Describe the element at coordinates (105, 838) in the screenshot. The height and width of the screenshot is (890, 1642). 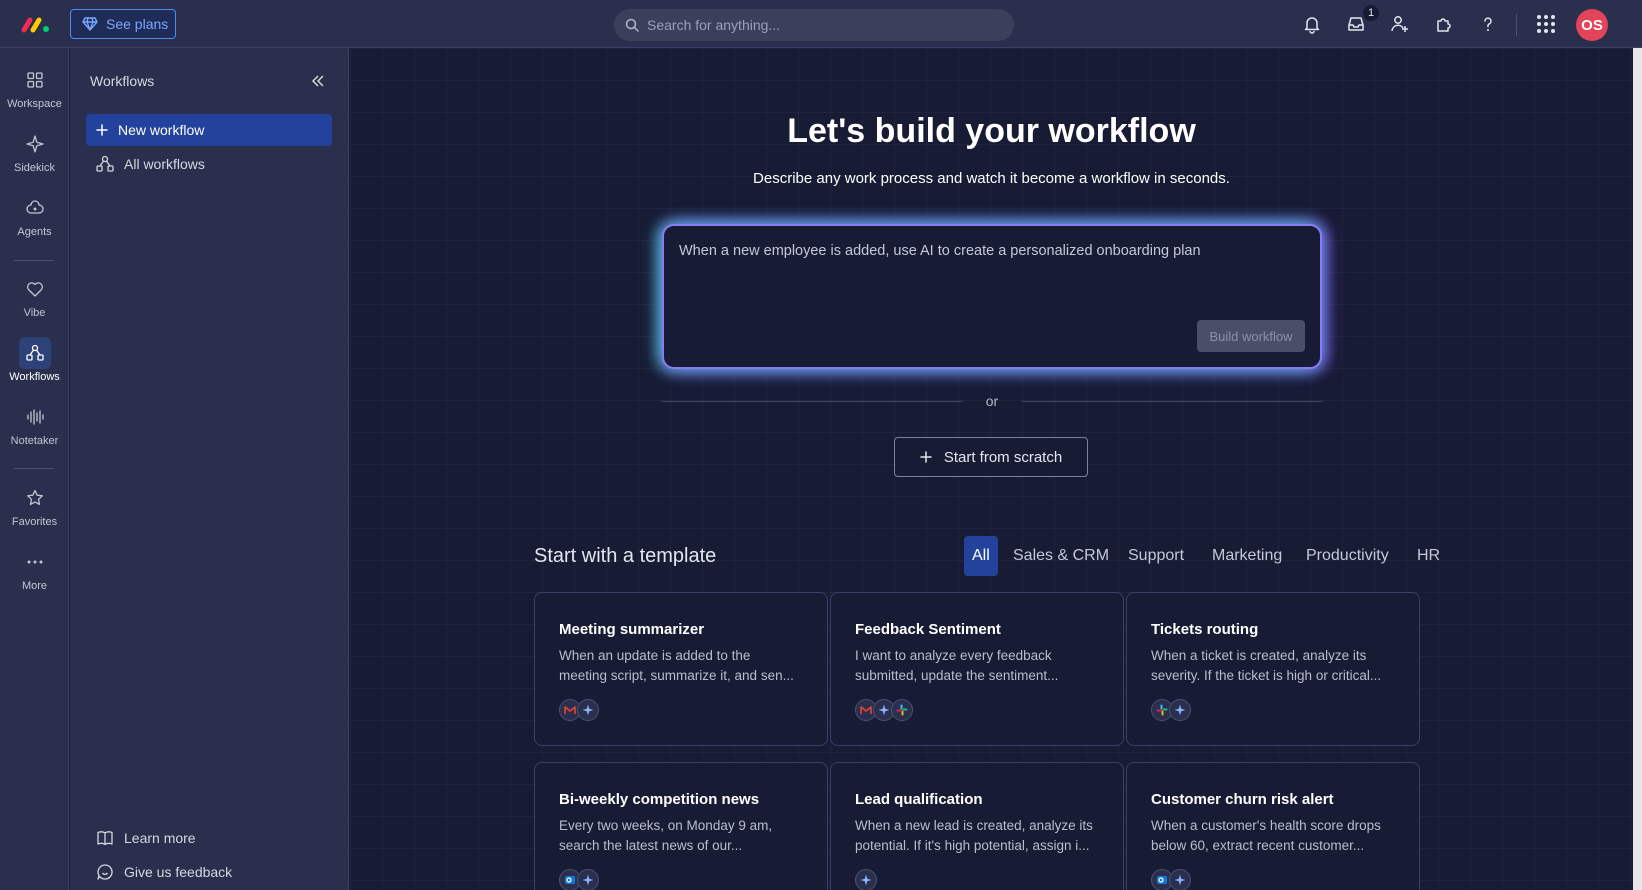
I see `book-icon` at that location.